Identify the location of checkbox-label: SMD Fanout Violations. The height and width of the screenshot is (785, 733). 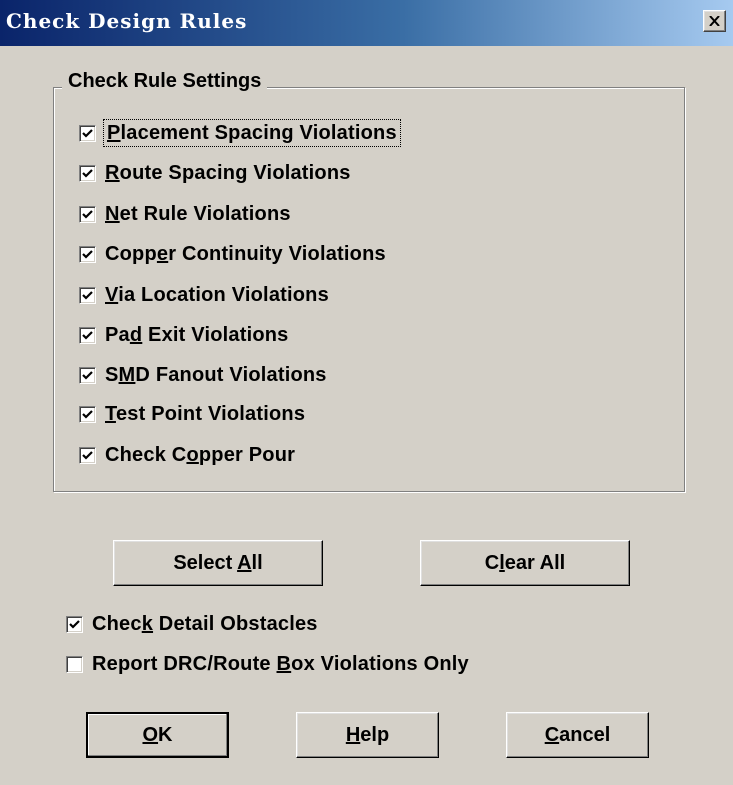
(216, 375).